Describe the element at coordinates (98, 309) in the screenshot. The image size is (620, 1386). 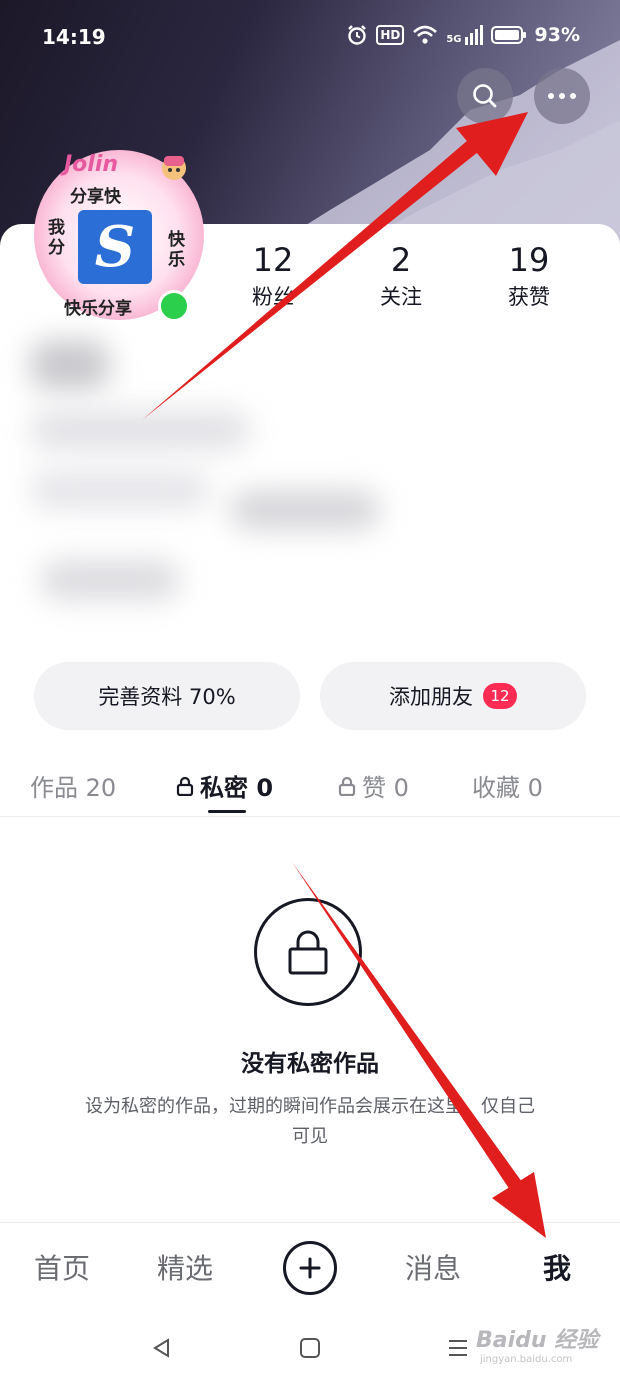
I see `avatar-text-bottom: 快乐分享` at that location.